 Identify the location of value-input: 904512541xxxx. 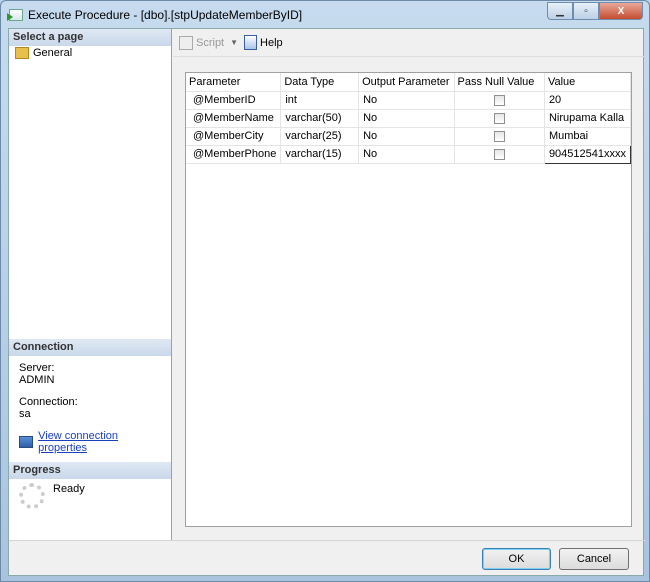
(587, 154).